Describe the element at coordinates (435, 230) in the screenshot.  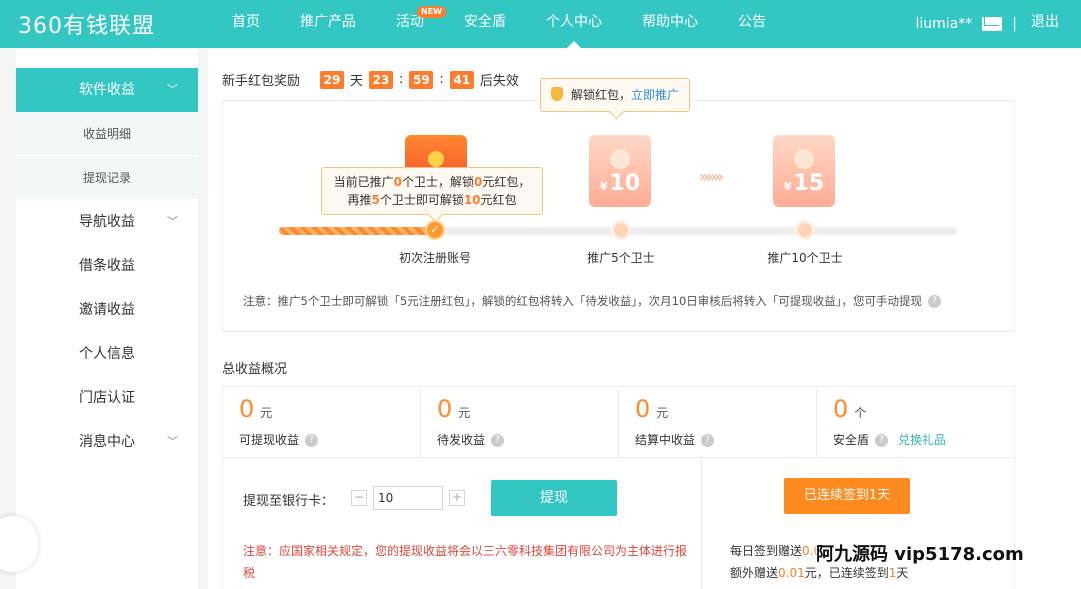
I see `check-icon: ✓` at that location.